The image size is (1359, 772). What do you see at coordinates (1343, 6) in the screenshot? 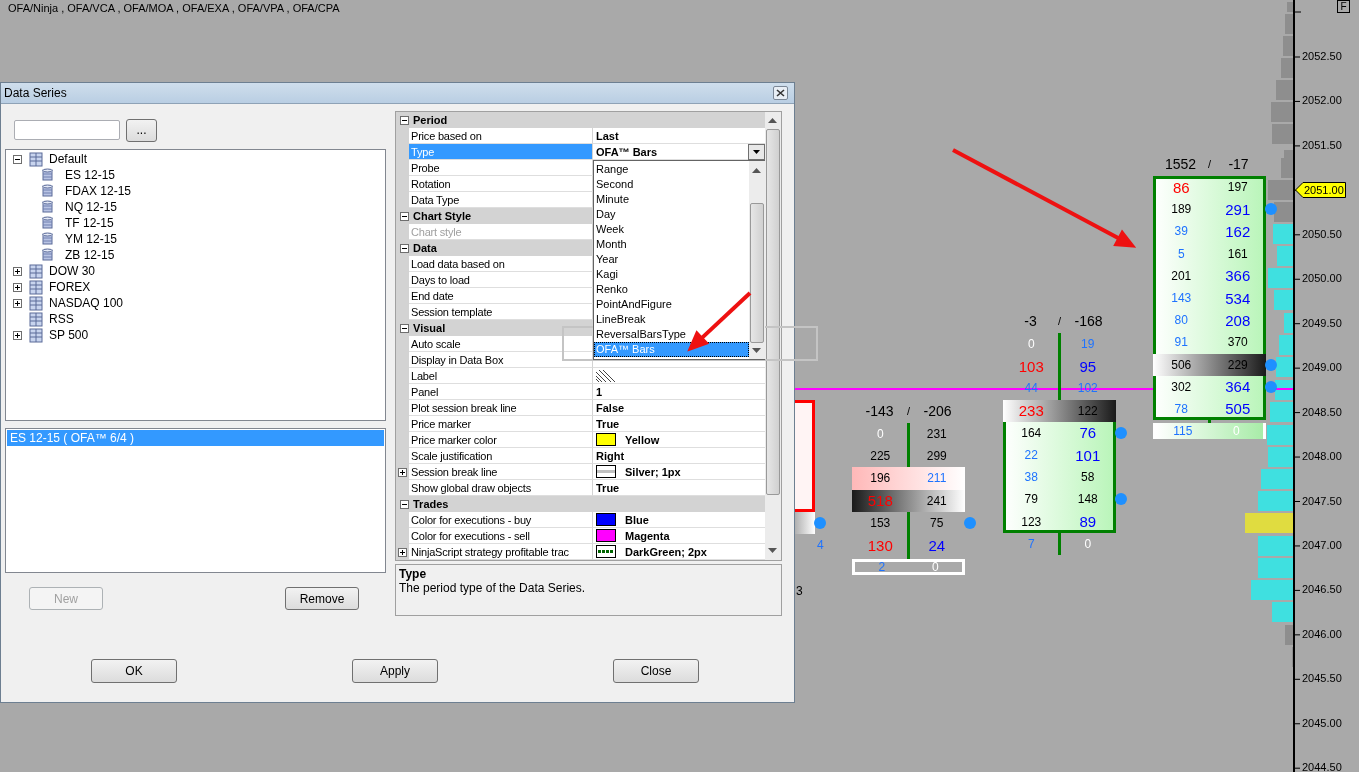
I see `f-button: F` at bounding box center [1343, 6].